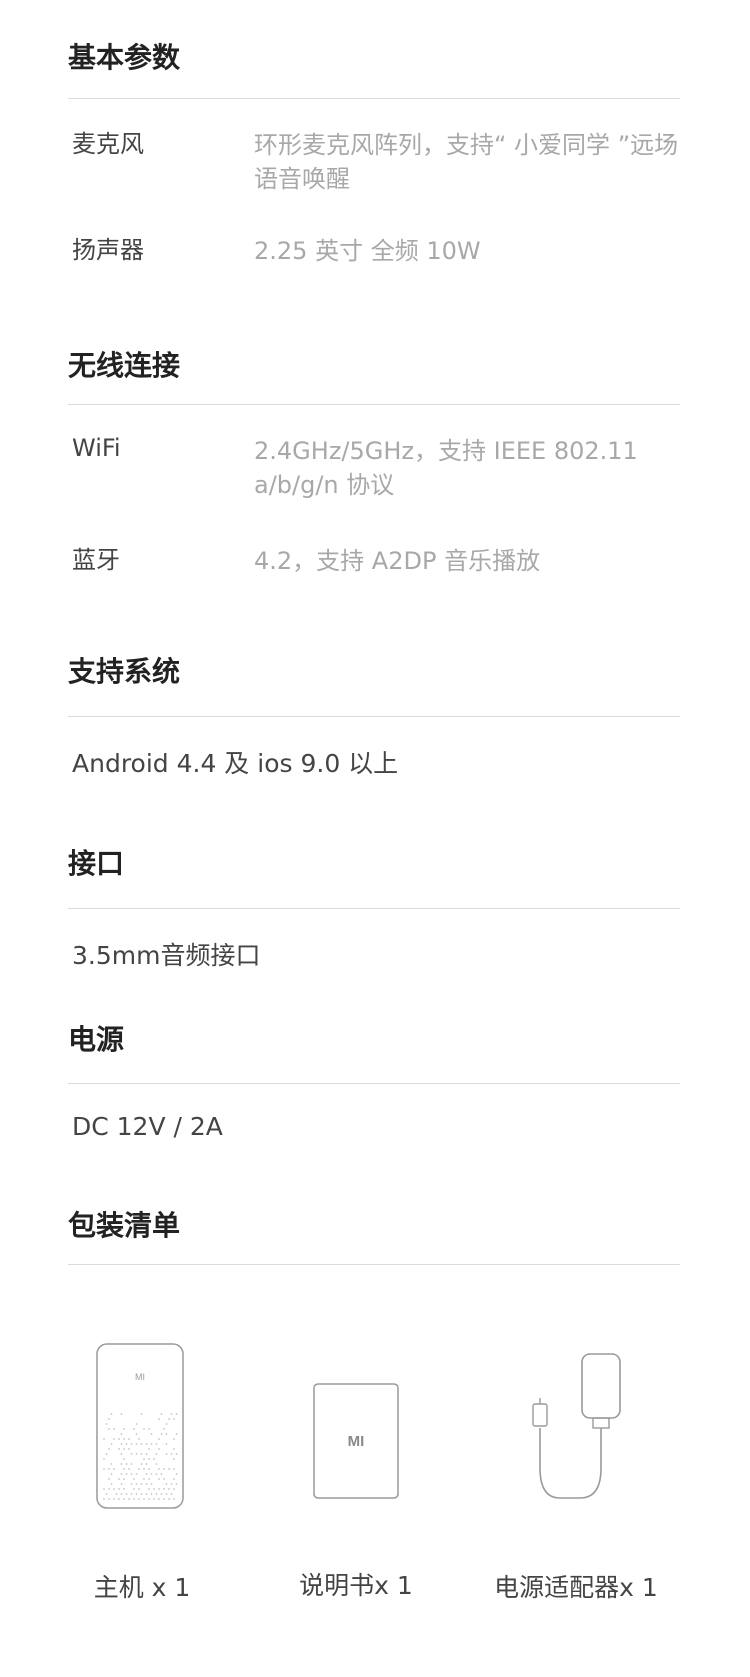  What do you see at coordinates (575, 1428) in the screenshot?
I see `power-adapter-icon` at bounding box center [575, 1428].